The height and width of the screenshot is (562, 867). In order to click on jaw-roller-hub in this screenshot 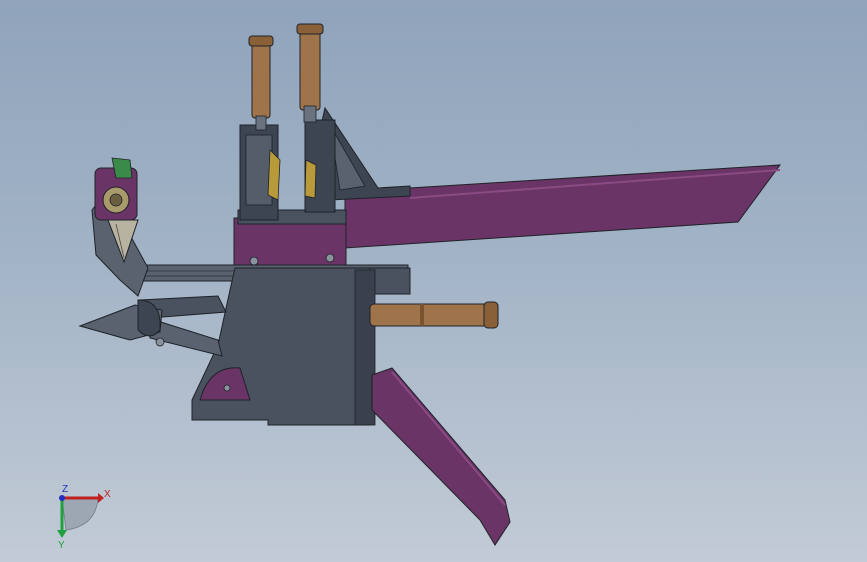, I will do `click(116, 200)`.